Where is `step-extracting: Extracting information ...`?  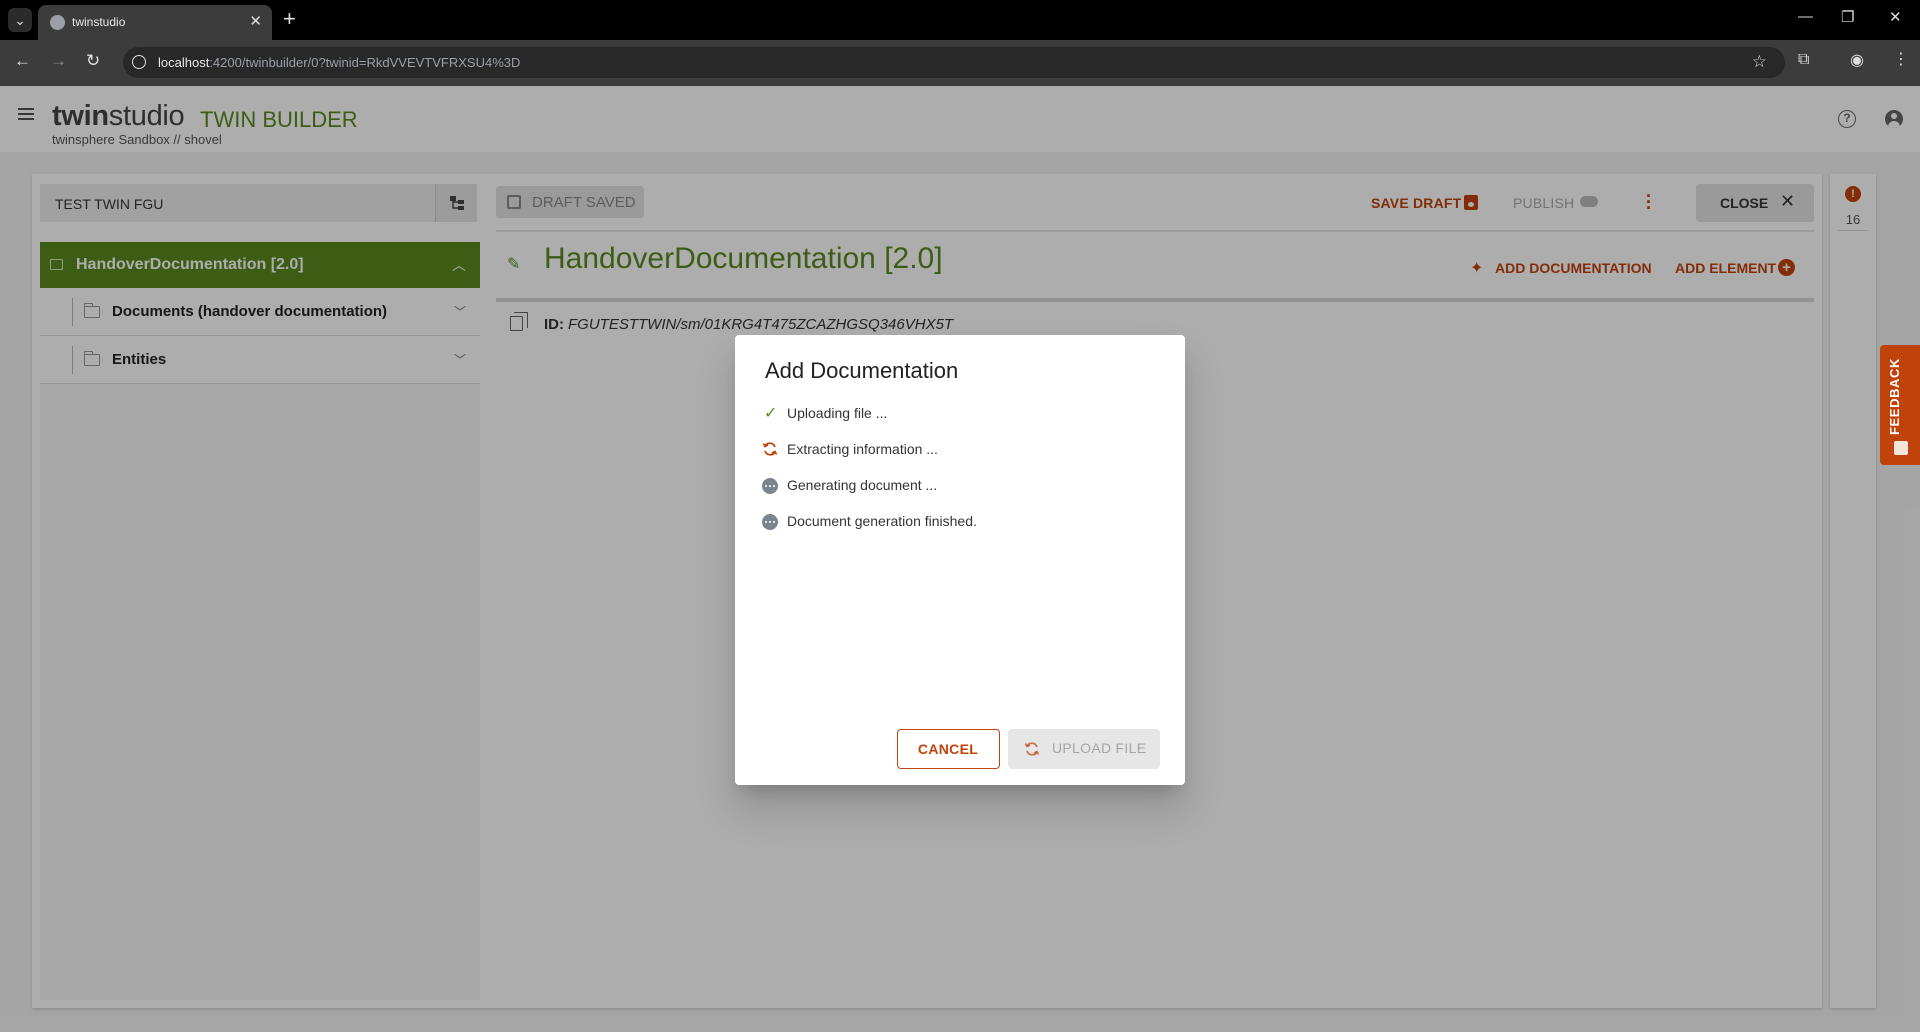 step-extracting: Extracting information ... is located at coordinates (961, 449).